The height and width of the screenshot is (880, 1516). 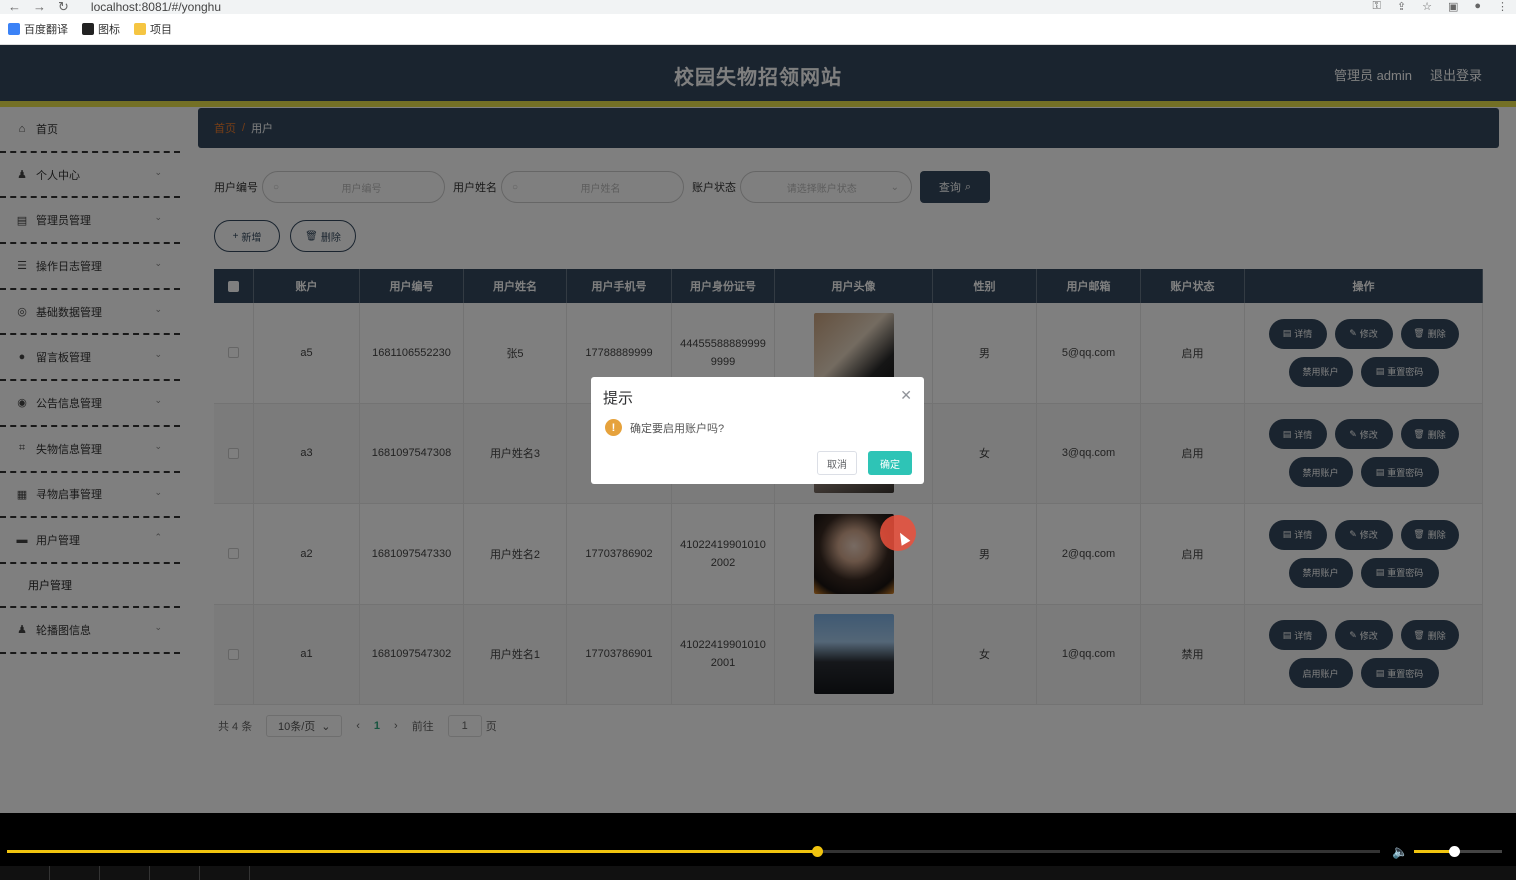 What do you see at coordinates (1502, 6) in the screenshot?
I see `more-icon: ⋮` at bounding box center [1502, 6].